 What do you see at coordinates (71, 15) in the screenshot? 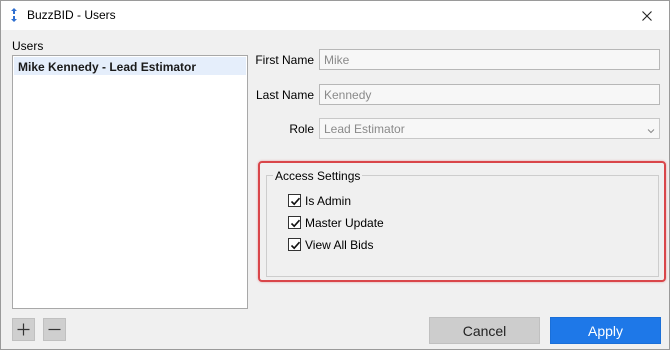
I see `window-title: BuzzBID - Users` at bounding box center [71, 15].